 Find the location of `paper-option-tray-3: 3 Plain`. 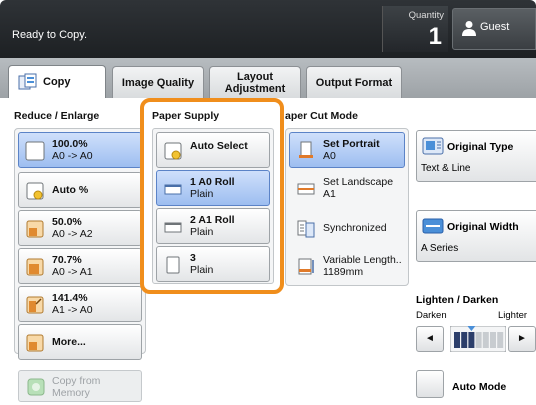

paper-option-tray-3: 3 Plain is located at coordinates (213, 264).